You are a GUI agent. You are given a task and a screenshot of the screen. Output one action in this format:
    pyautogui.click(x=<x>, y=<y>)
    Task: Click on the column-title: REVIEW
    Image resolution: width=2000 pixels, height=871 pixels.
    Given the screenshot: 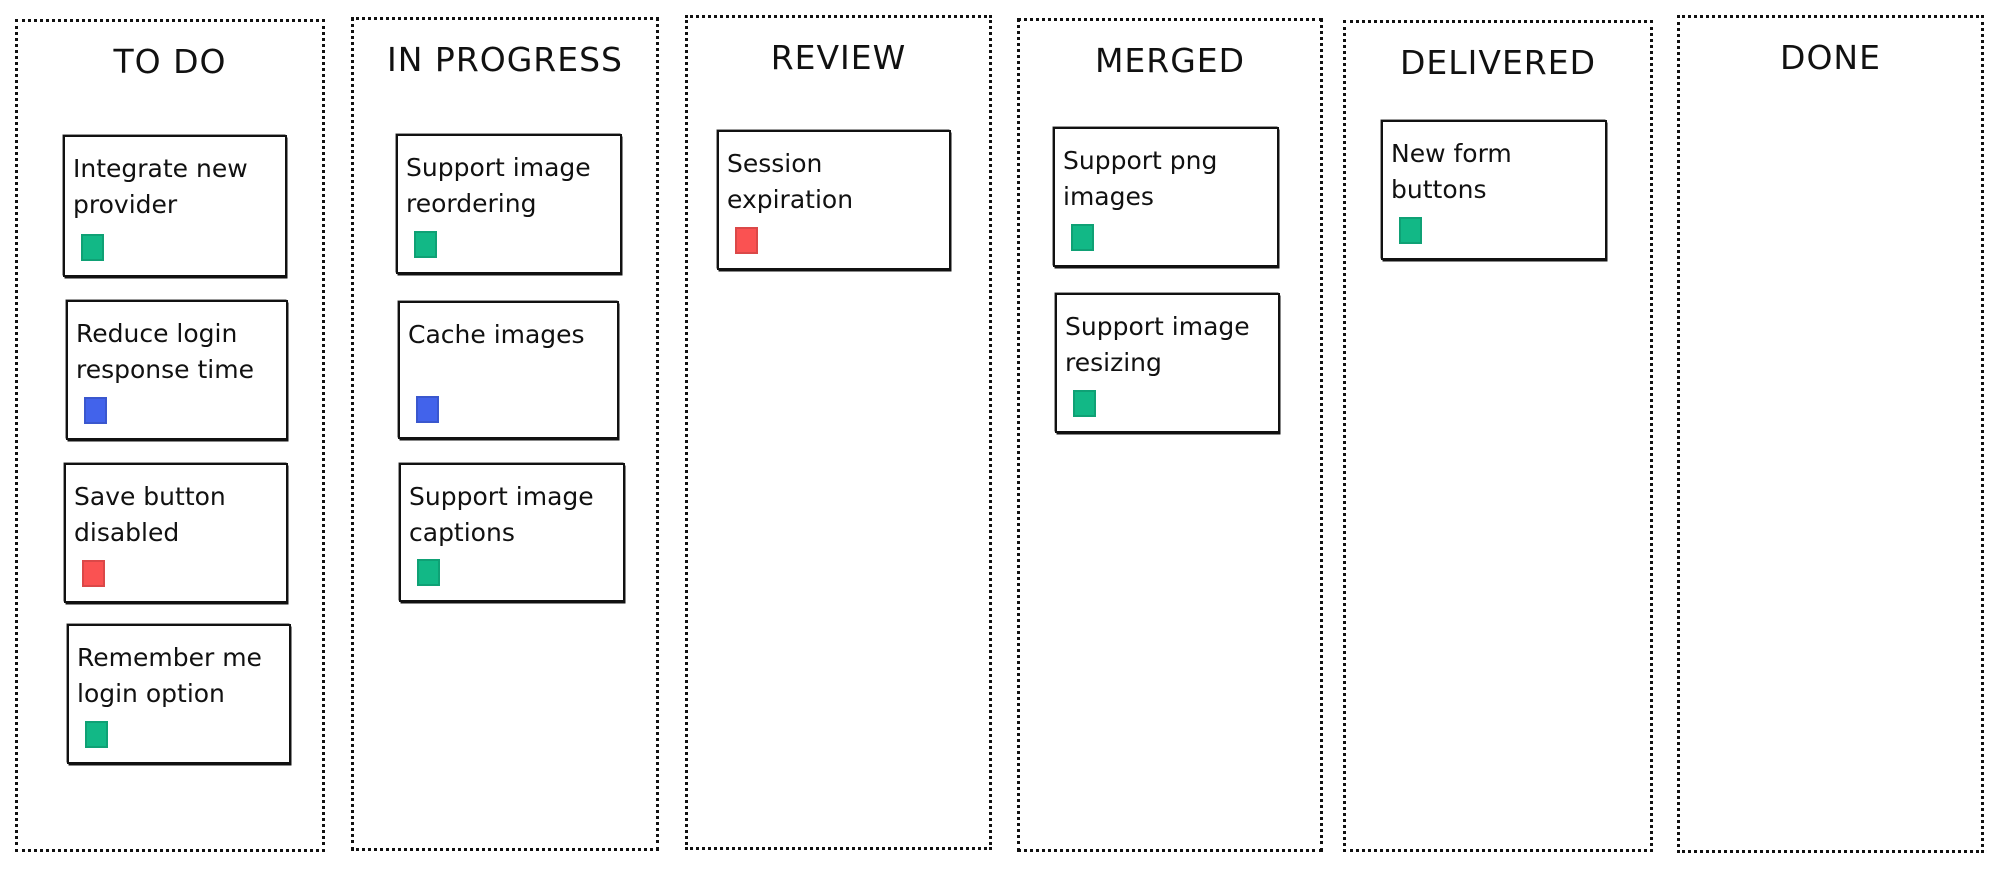 What is the action you would take?
    pyautogui.click(x=838, y=57)
    